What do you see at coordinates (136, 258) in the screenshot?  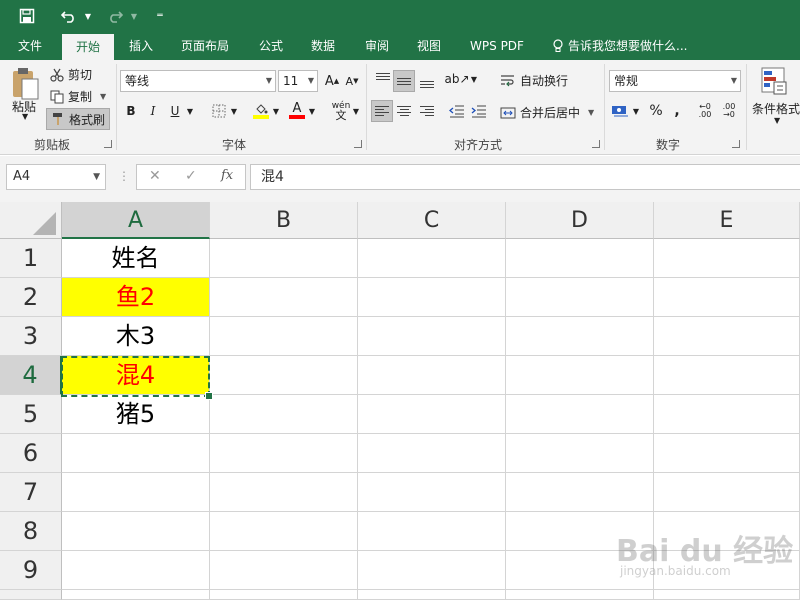 I see `cell-a1: 姓名` at bounding box center [136, 258].